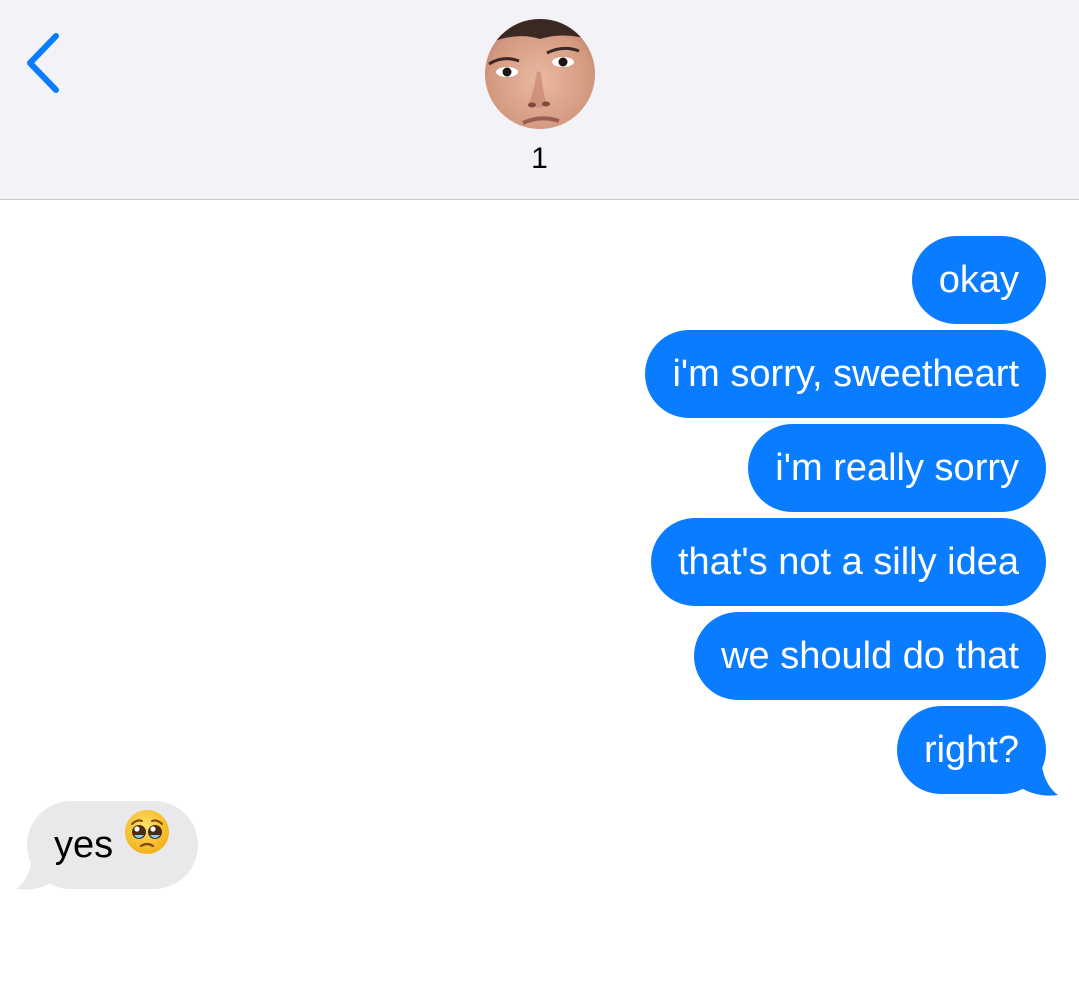 The image size is (1079, 997). Describe the element at coordinates (848, 562) in the screenshot. I see `outgoing-message: that's not a silly idea` at that location.